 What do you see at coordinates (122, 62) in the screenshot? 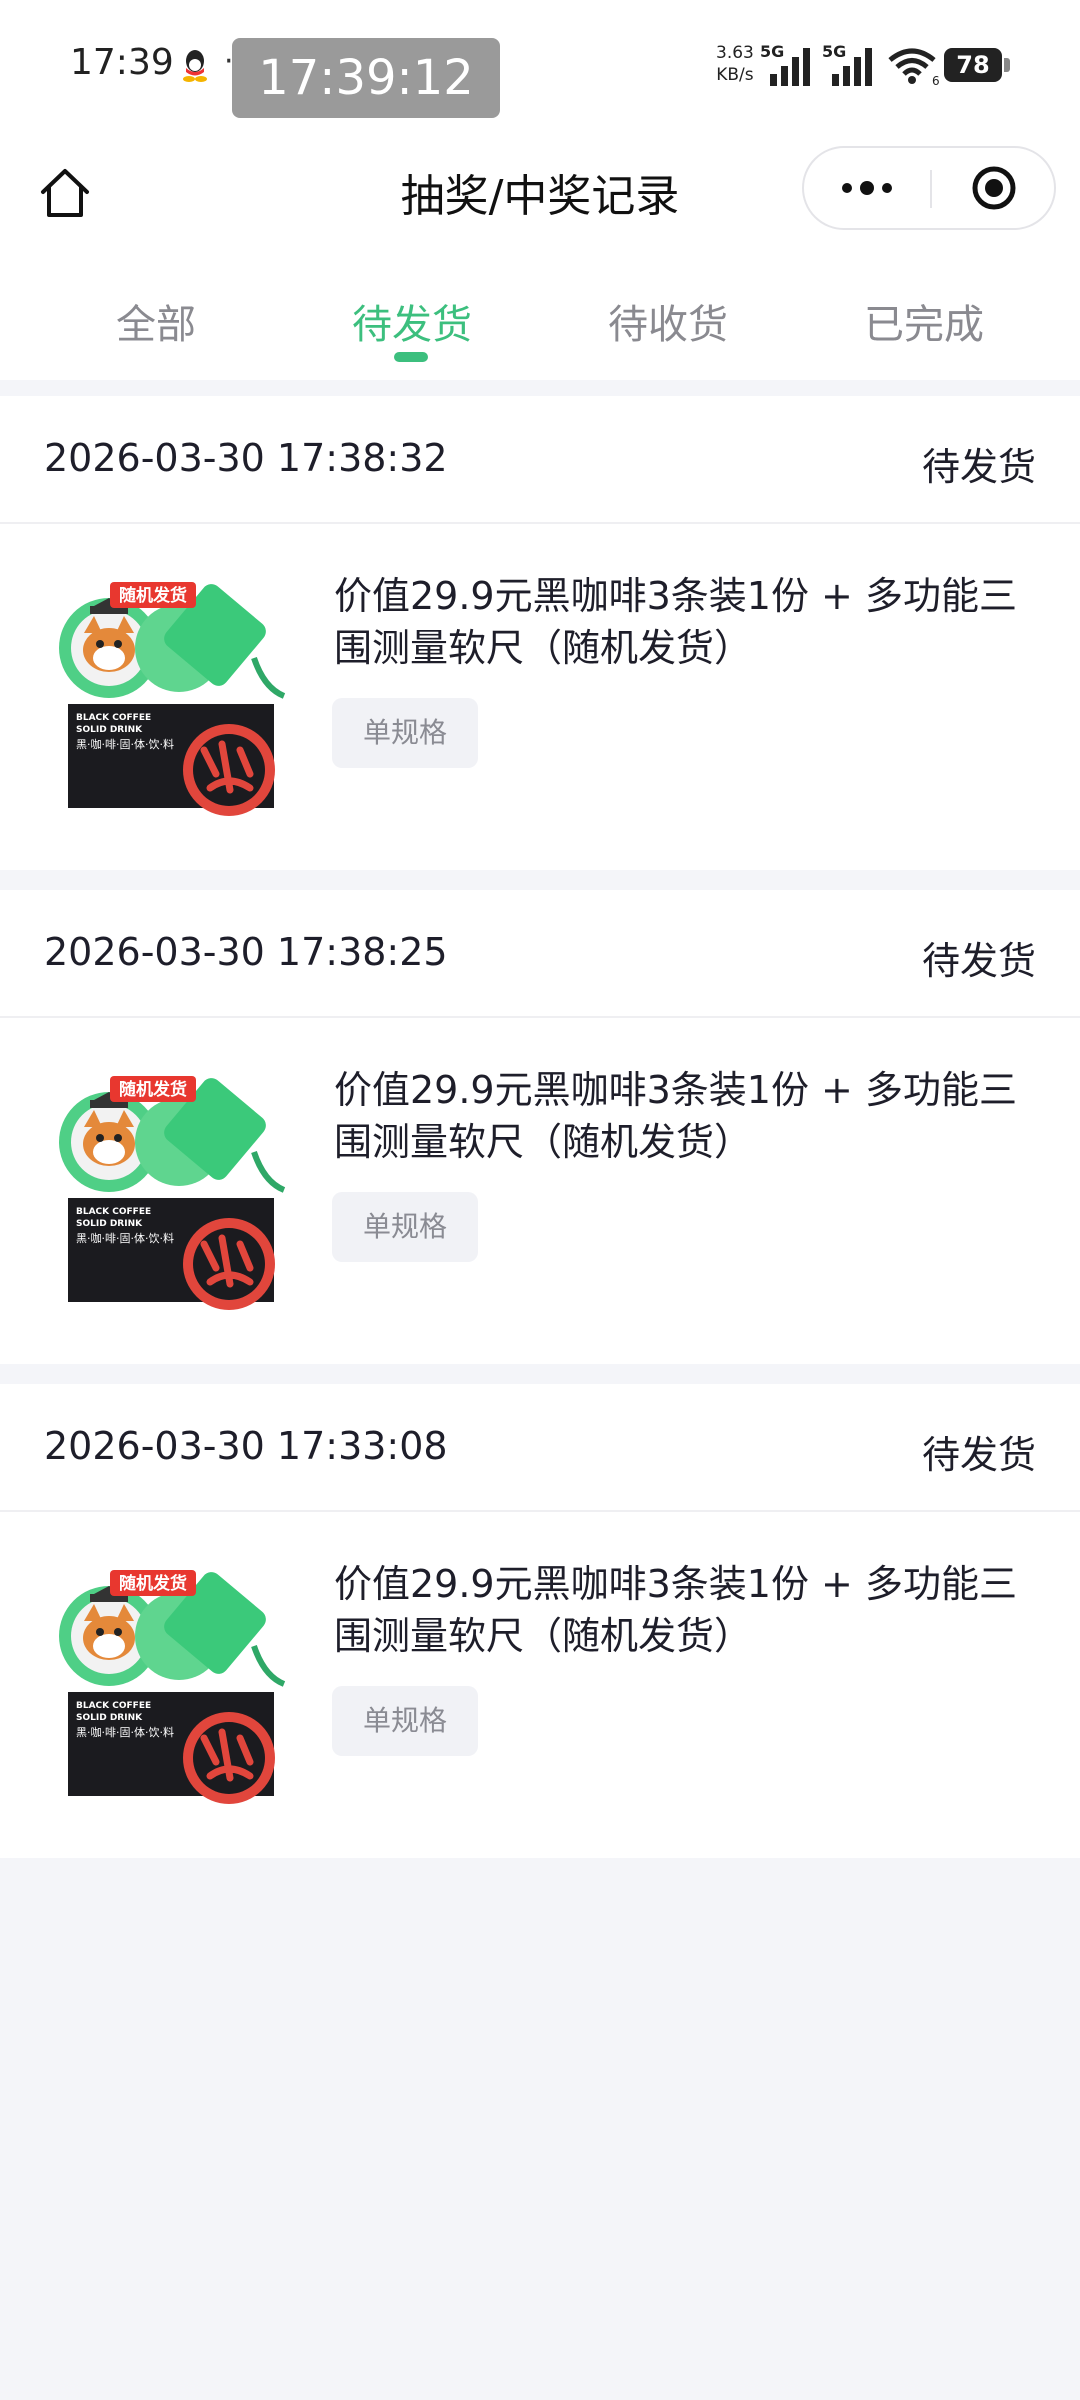
I see `status-time: 17:39` at bounding box center [122, 62].